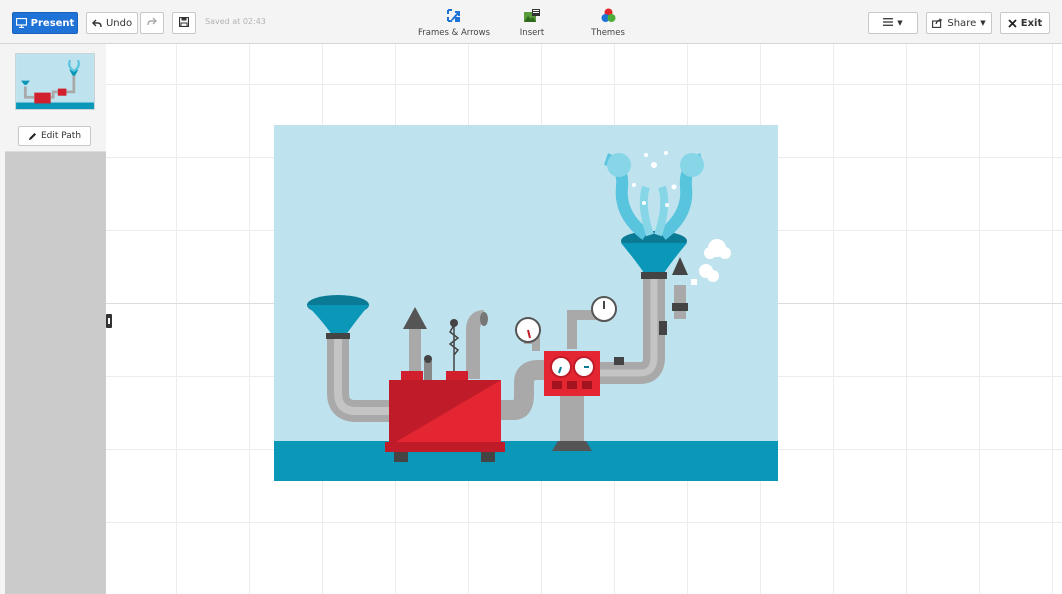  I want to click on undo-label: Undo, so click(119, 23).